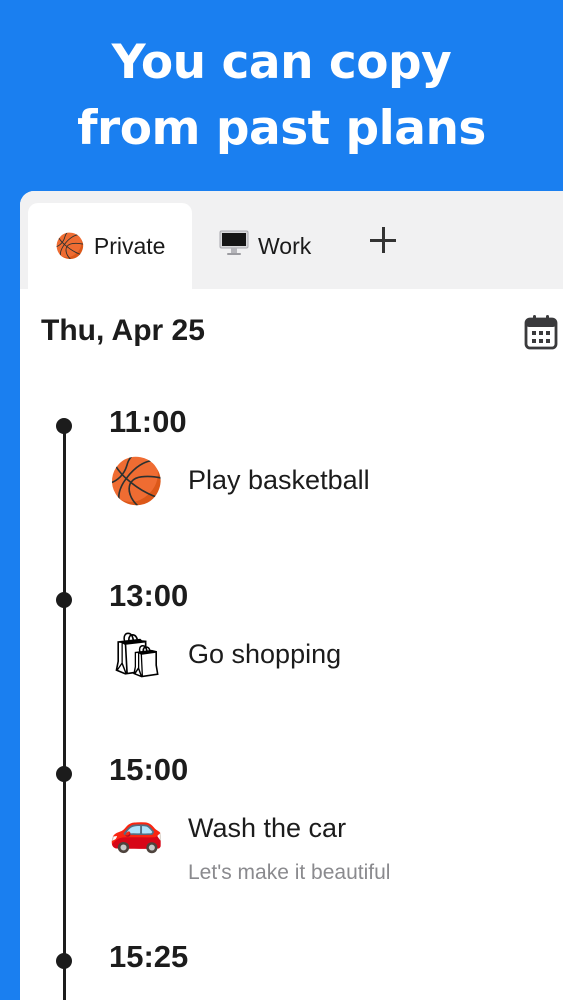  Describe the element at coordinates (137, 655) in the screenshot. I see `shopping-bags-icon: 🛍` at that location.